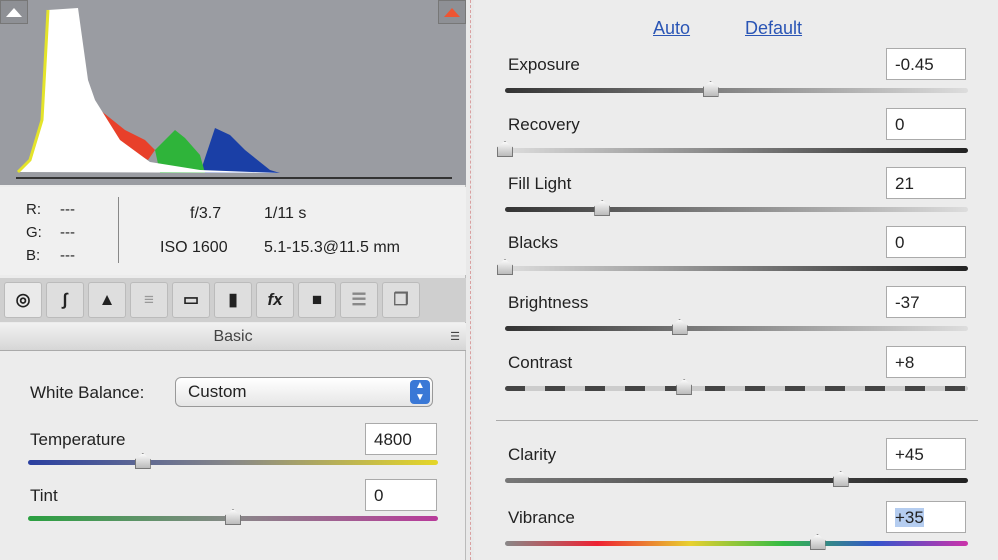 This screenshot has height=560, width=998. What do you see at coordinates (532, 454) in the screenshot?
I see `clarity-label: Clarity` at bounding box center [532, 454].